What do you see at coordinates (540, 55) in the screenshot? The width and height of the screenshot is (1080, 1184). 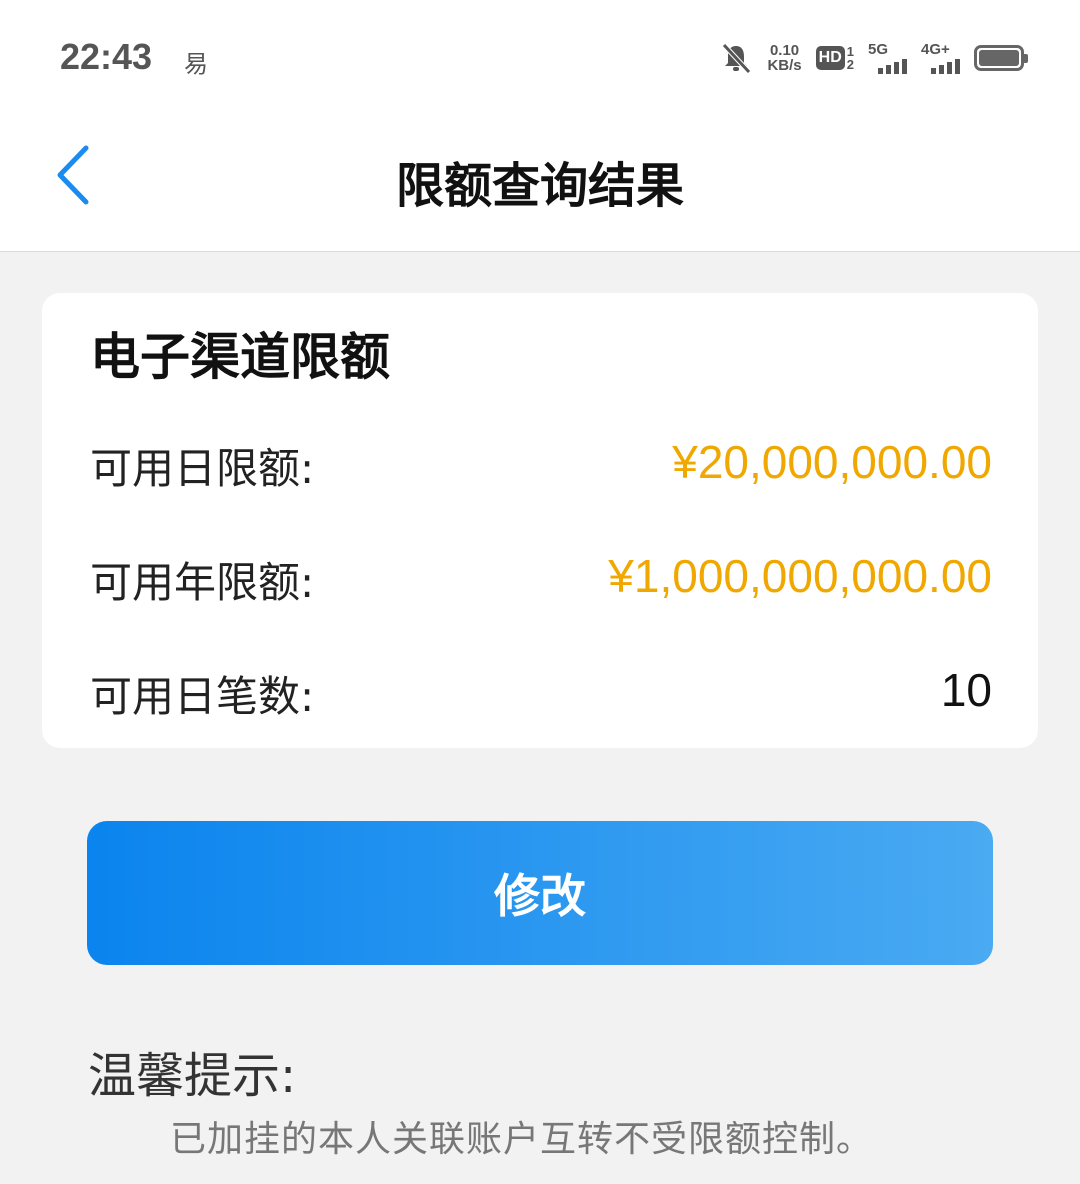 I see `status-bar: 22:43 易 0.10 KB/s HD 1 2 5G 4G+` at bounding box center [540, 55].